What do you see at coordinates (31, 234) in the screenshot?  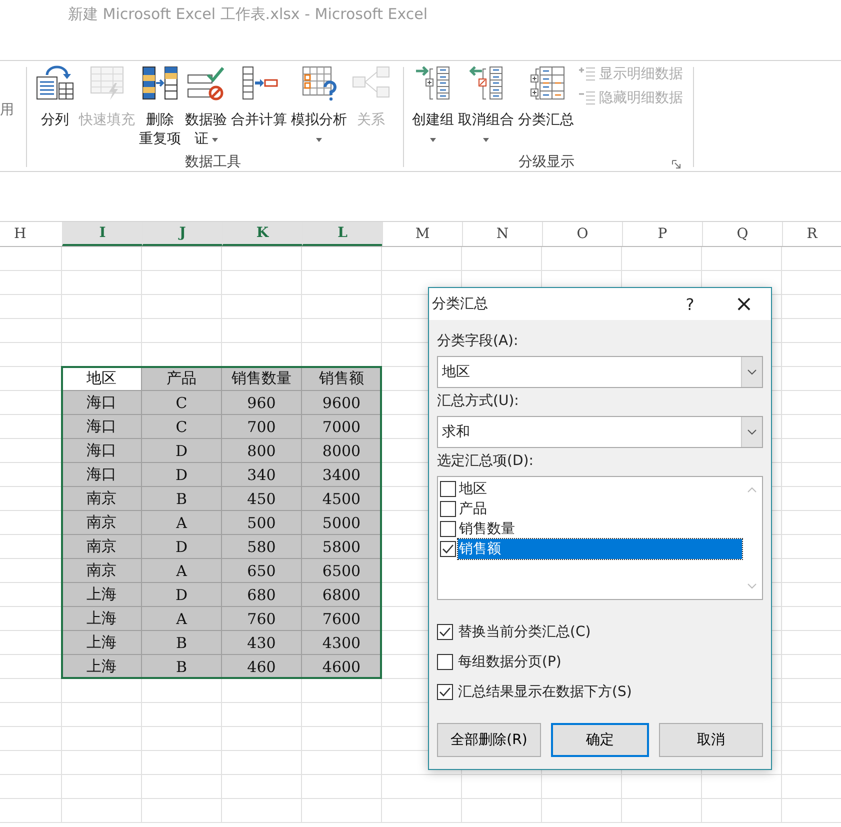 I see `column-header: H` at bounding box center [31, 234].